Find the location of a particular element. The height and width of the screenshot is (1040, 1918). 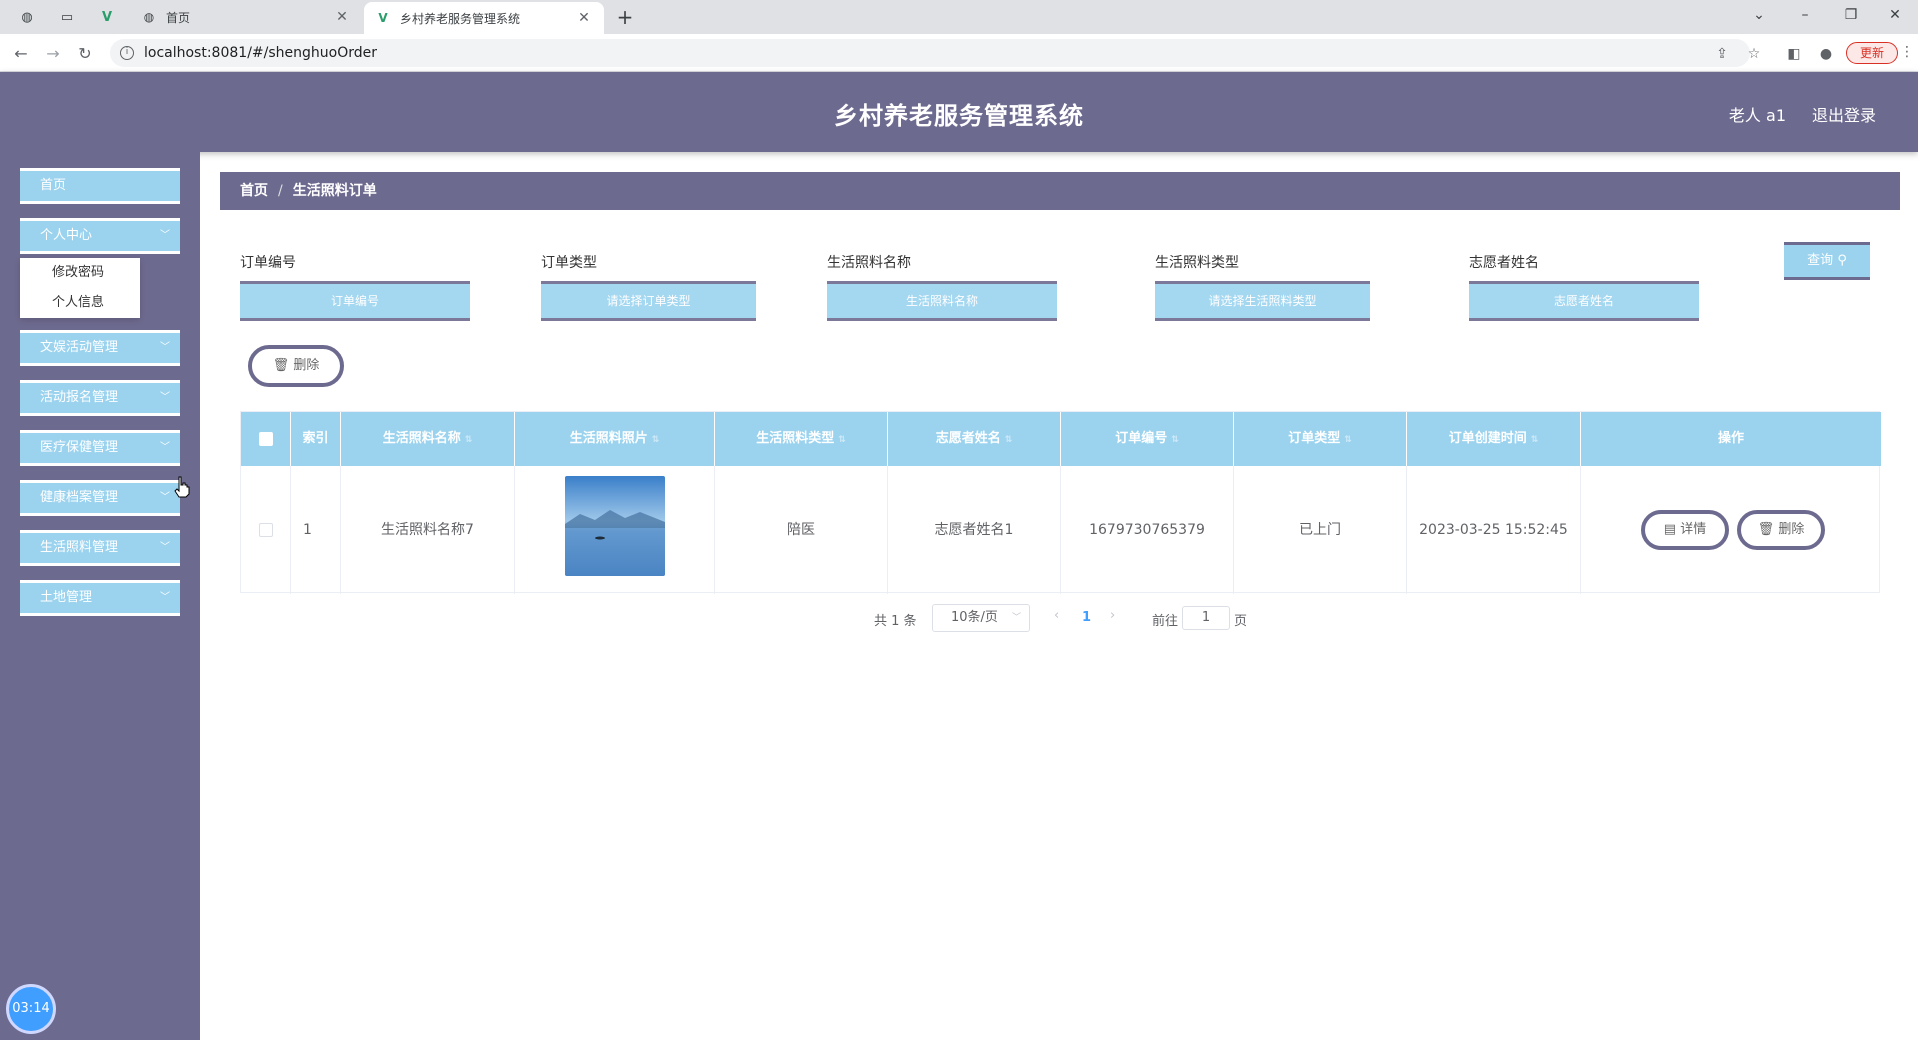

sidebar-toggle-icon: ◧ is located at coordinates (1794, 54).